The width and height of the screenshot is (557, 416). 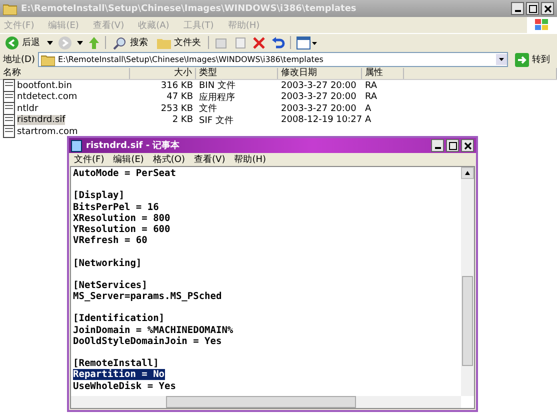 I want to click on address-field: E:\RemoteInstall\Setup\Chinese\Images\WINDOWS\i386\templates, so click(x=273, y=59).